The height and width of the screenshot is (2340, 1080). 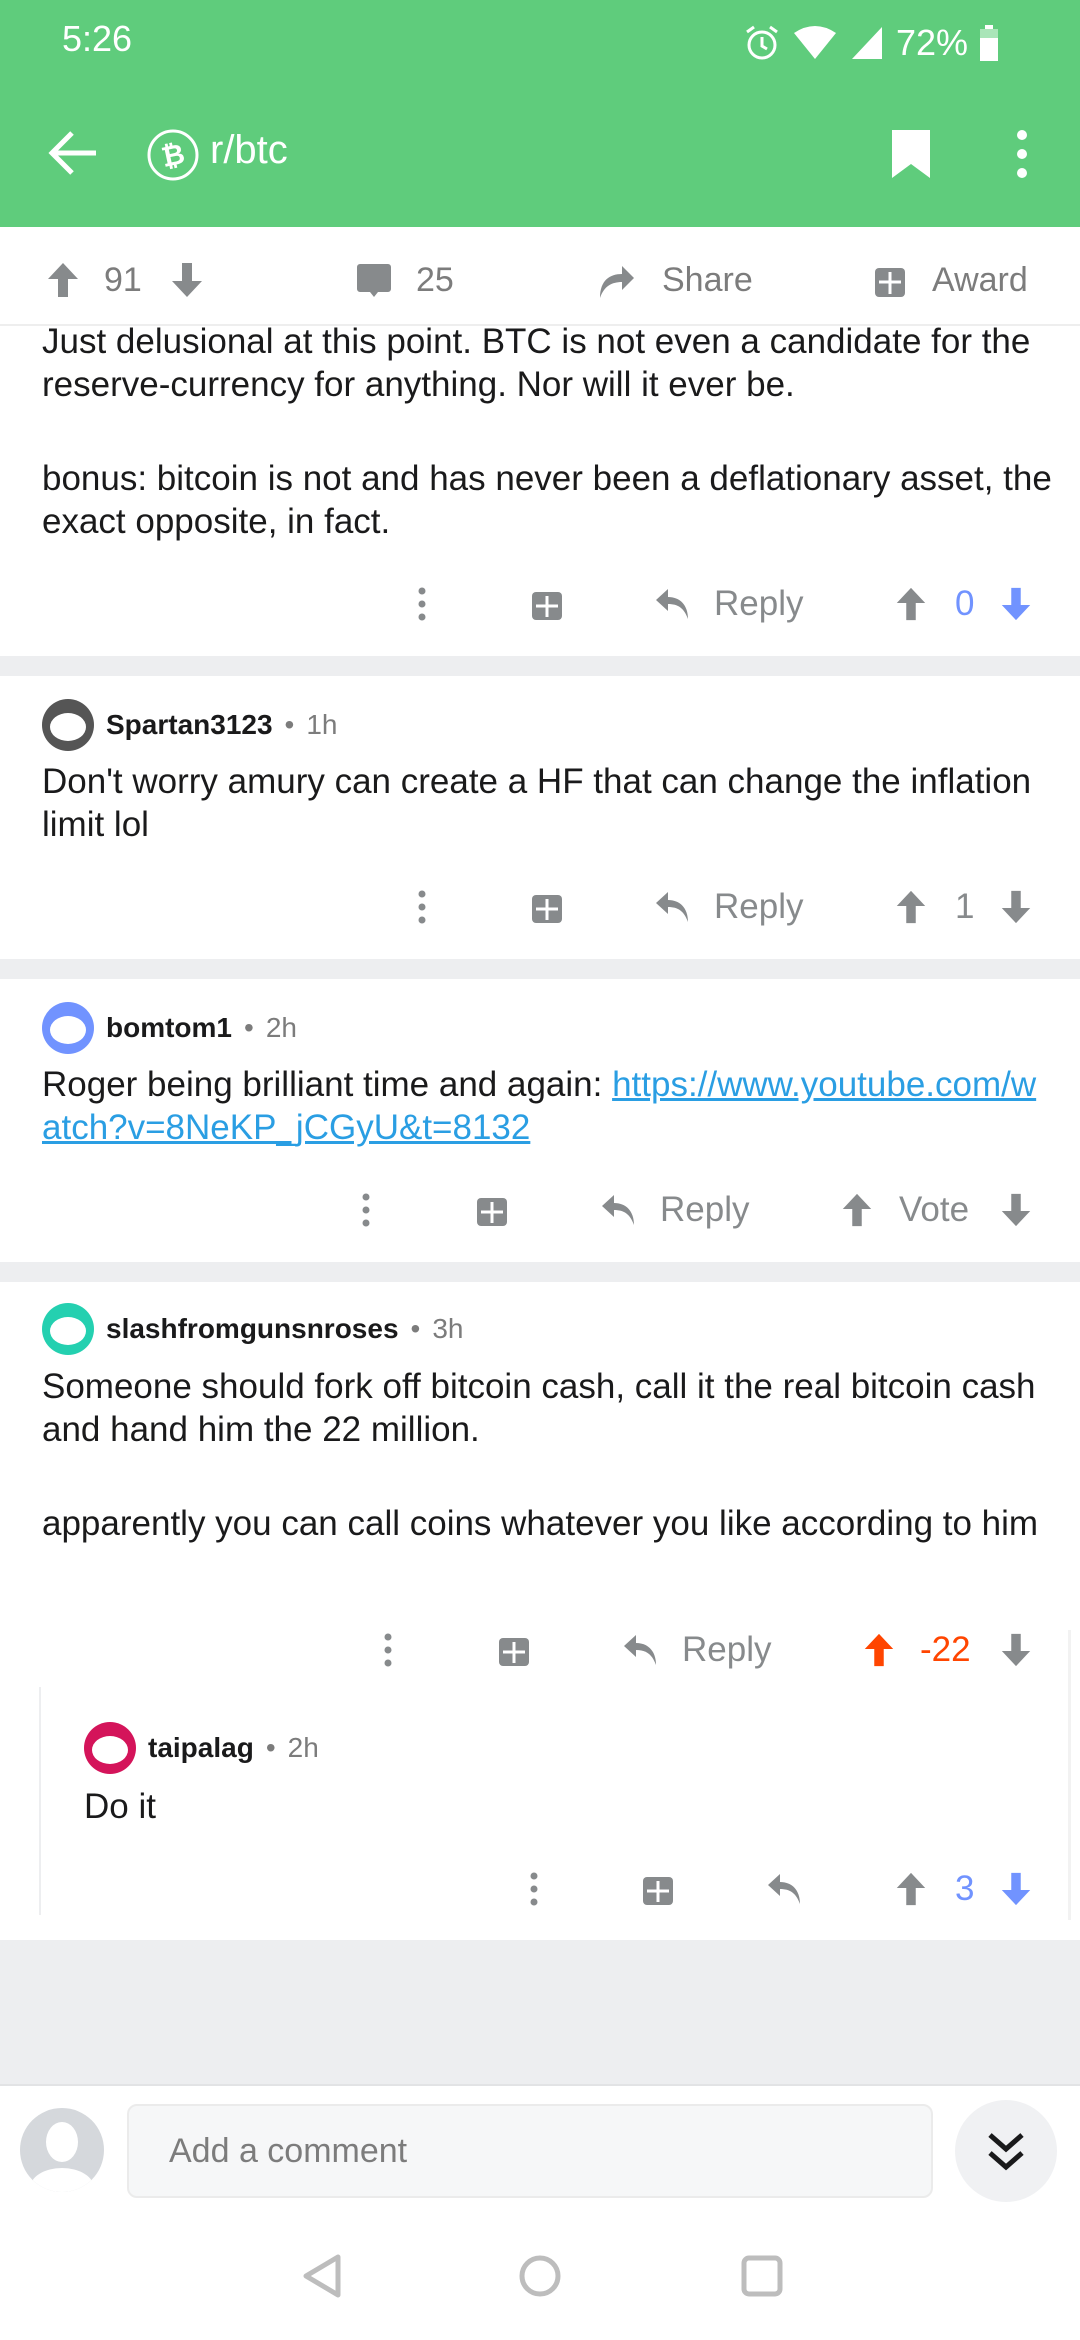 What do you see at coordinates (530, 2151) in the screenshot?
I see `comment-input: Add a comment` at bounding box center [530, 2151].